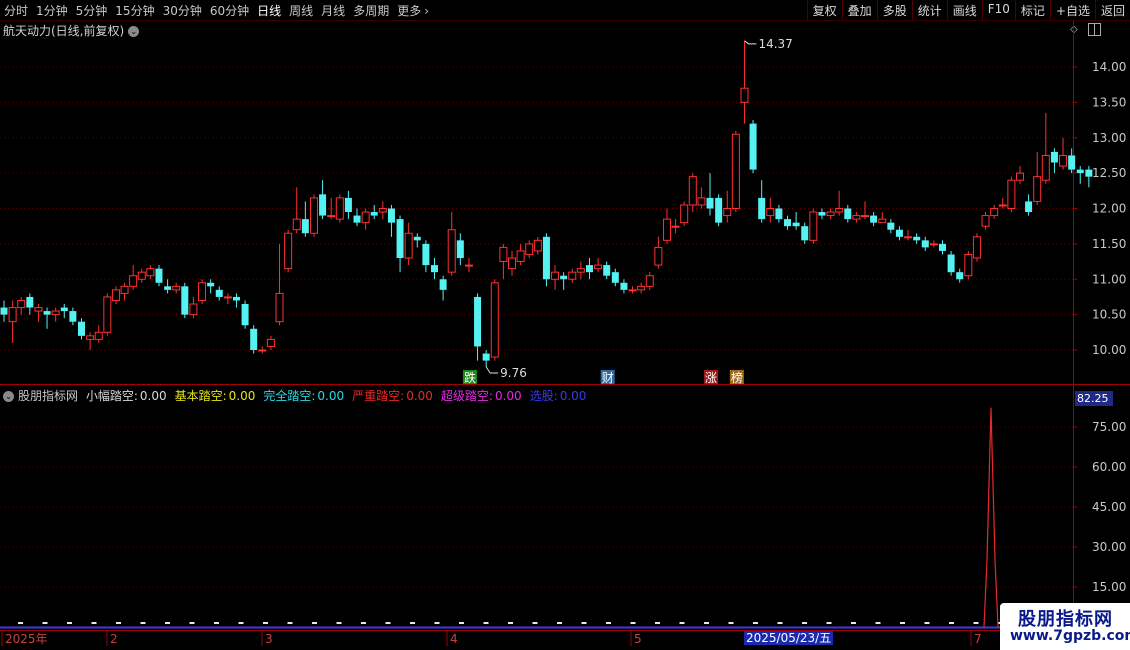 The height and width of the screenshot is (650, 1130). I want to click on price-tick-label: 14.00, so click(1109, 67).